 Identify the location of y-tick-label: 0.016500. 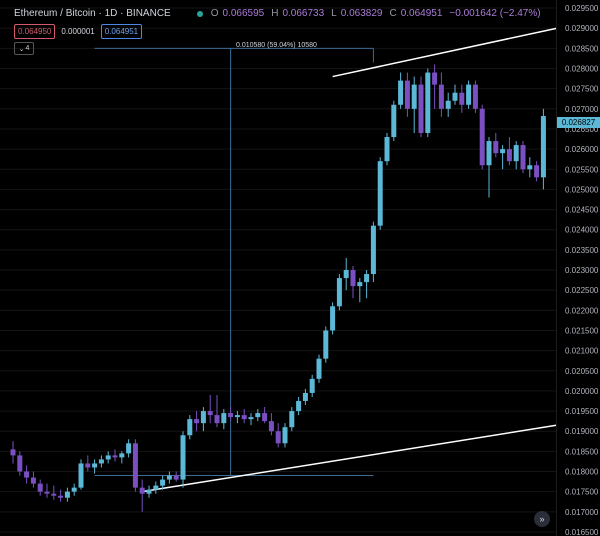
(582, 532).